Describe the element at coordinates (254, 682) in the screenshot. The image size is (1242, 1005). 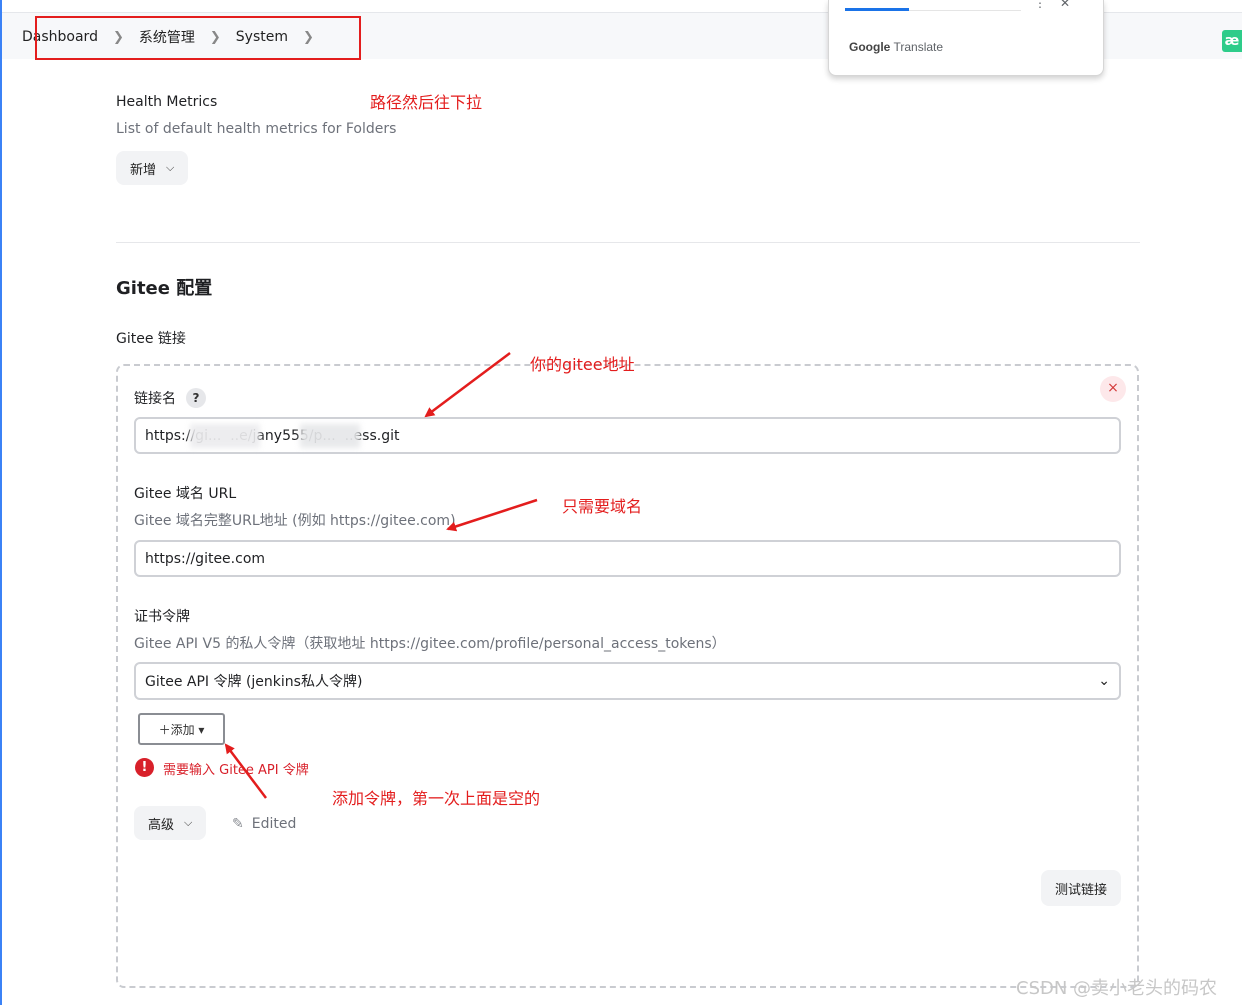
I see `credential-selected-value: Gitee API 令牌 (jenkins私人令牌)` at that location.